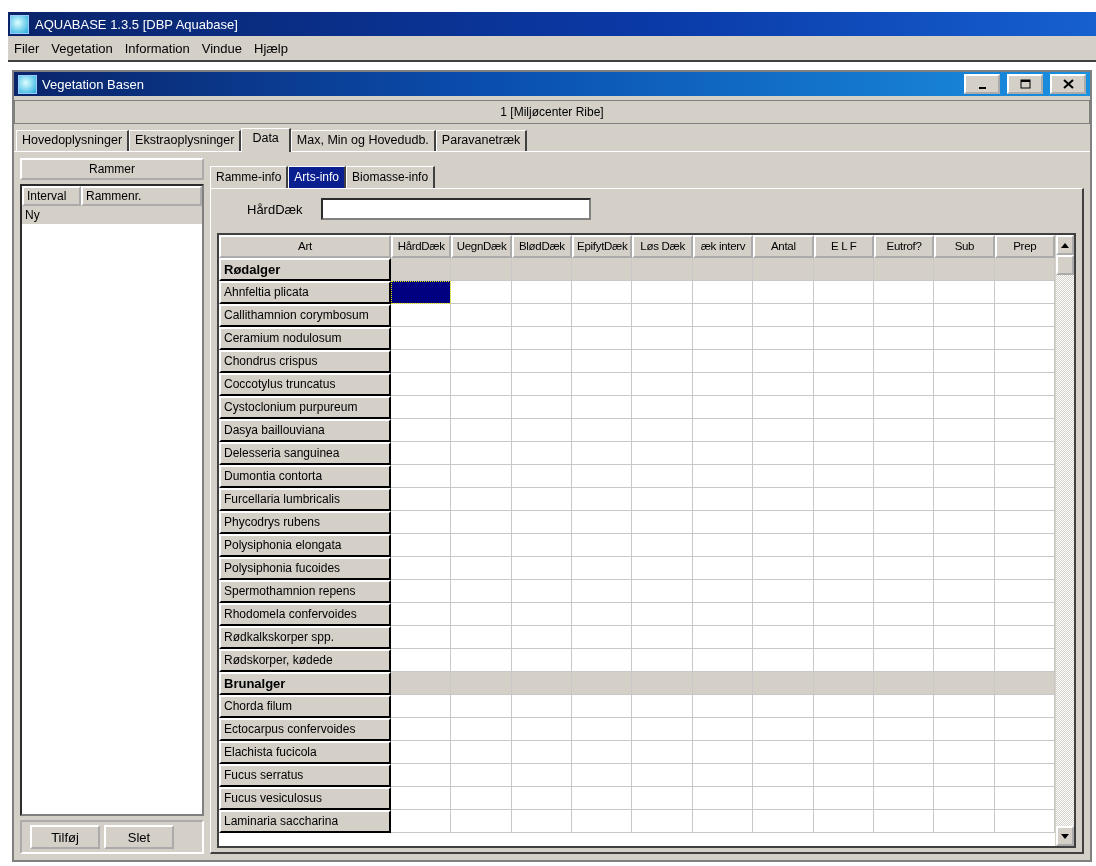 This screenshot has height=866, width=1096. I want to click on menu-item: Vegetation, so click(82, 48).